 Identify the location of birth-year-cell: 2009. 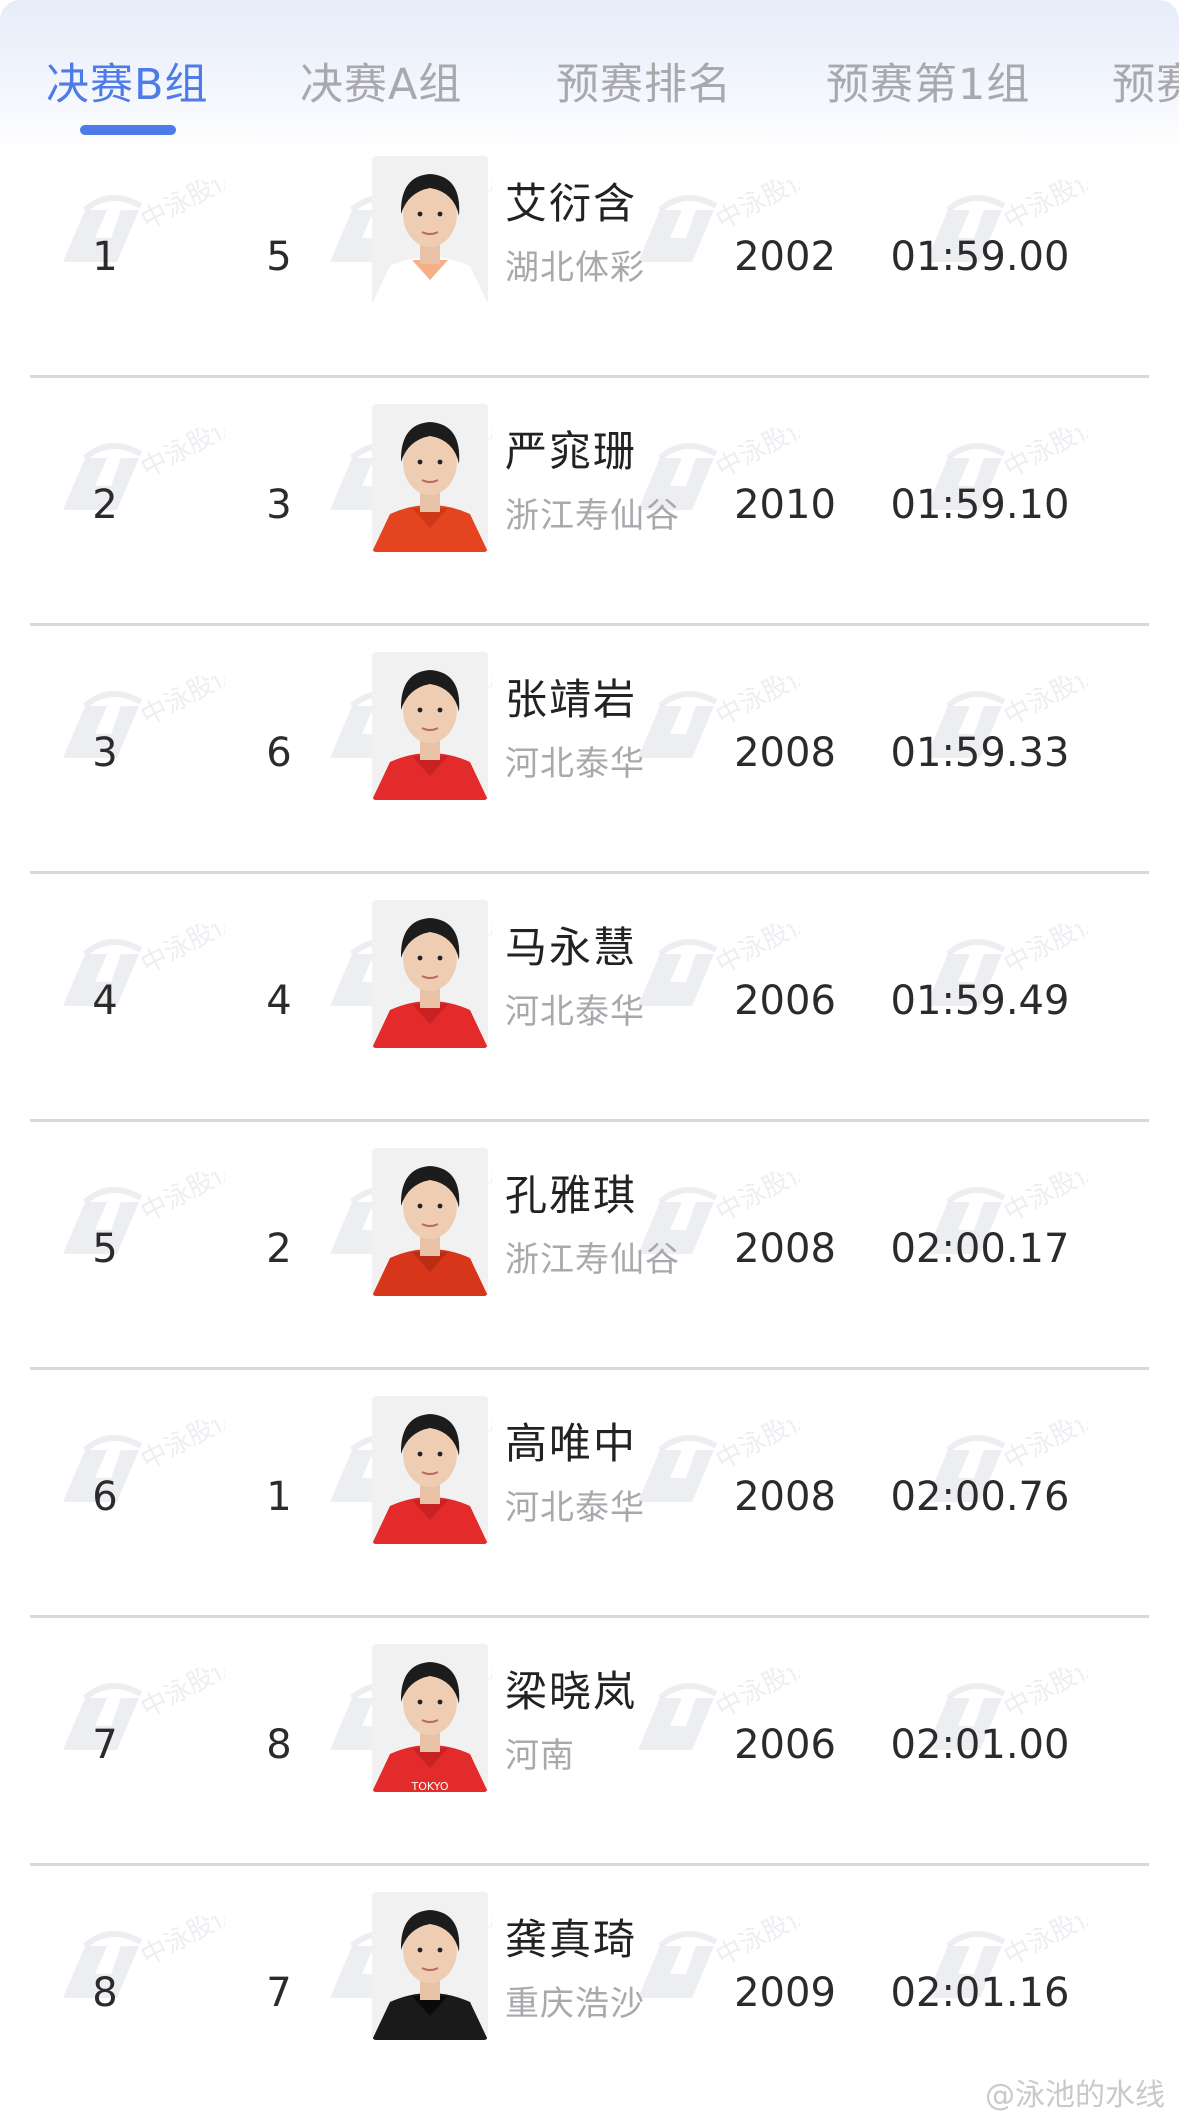
(785, 1993).